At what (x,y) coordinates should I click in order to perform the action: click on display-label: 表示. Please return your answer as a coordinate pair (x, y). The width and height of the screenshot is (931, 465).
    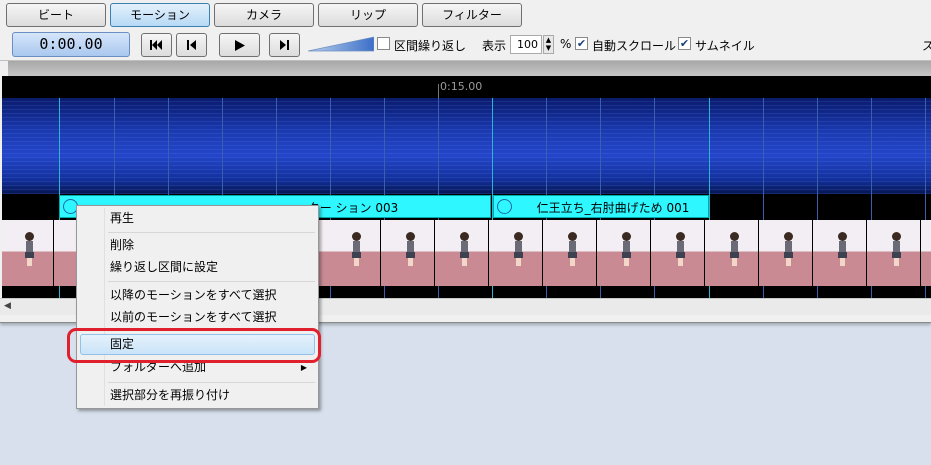
    Looking at the image, I should click on (494, 46).